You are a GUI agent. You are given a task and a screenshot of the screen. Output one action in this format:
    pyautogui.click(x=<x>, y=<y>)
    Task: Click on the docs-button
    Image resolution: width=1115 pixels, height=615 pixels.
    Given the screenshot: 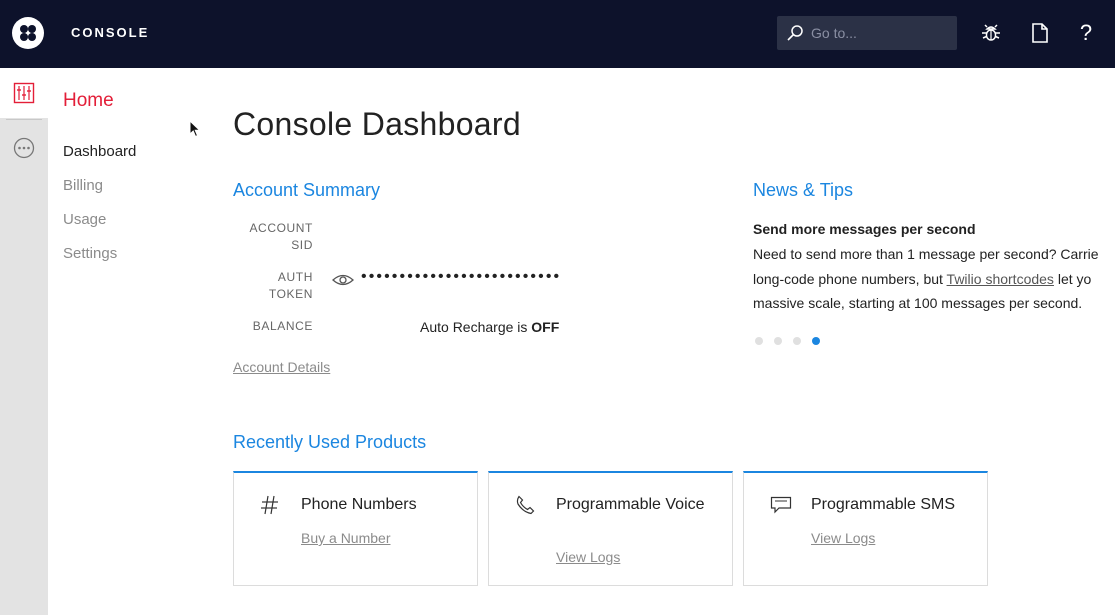 What is the action you would take?
    pyautogui.click(x=1040, y=33)
    